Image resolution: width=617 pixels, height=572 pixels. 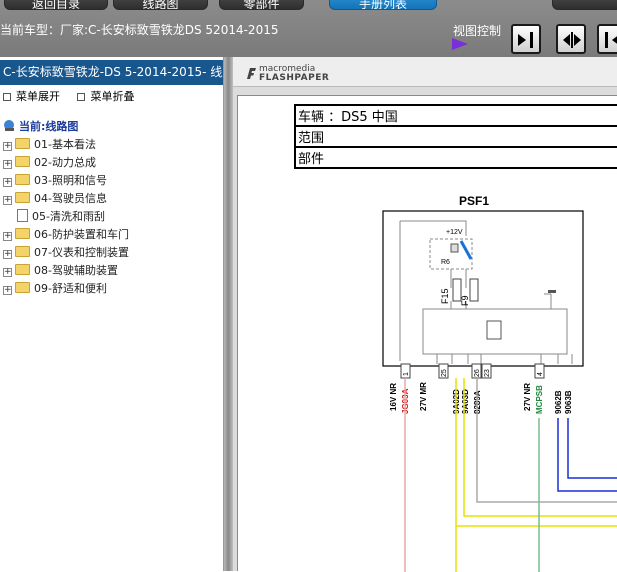 What do you see at coordinates (251, 73) in the screenshot?
I see `flashpaper-logo-icon` at bounding box center [251, 73].